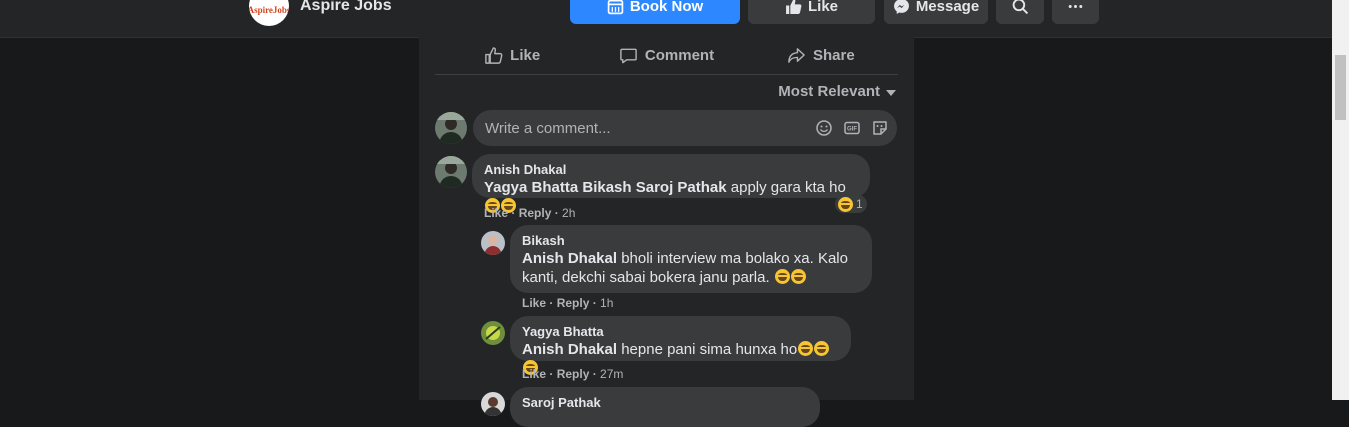 The width and height of the screenshot is (1349, 427). I want to click on reaction-count-value: 1, so click(859, 204).